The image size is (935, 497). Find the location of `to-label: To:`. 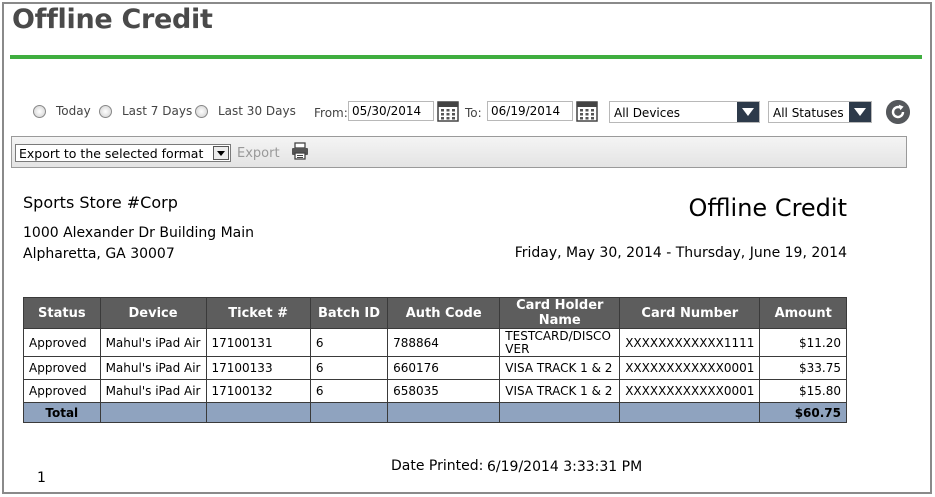

to-label: To: is located at coordinates (473, 113).